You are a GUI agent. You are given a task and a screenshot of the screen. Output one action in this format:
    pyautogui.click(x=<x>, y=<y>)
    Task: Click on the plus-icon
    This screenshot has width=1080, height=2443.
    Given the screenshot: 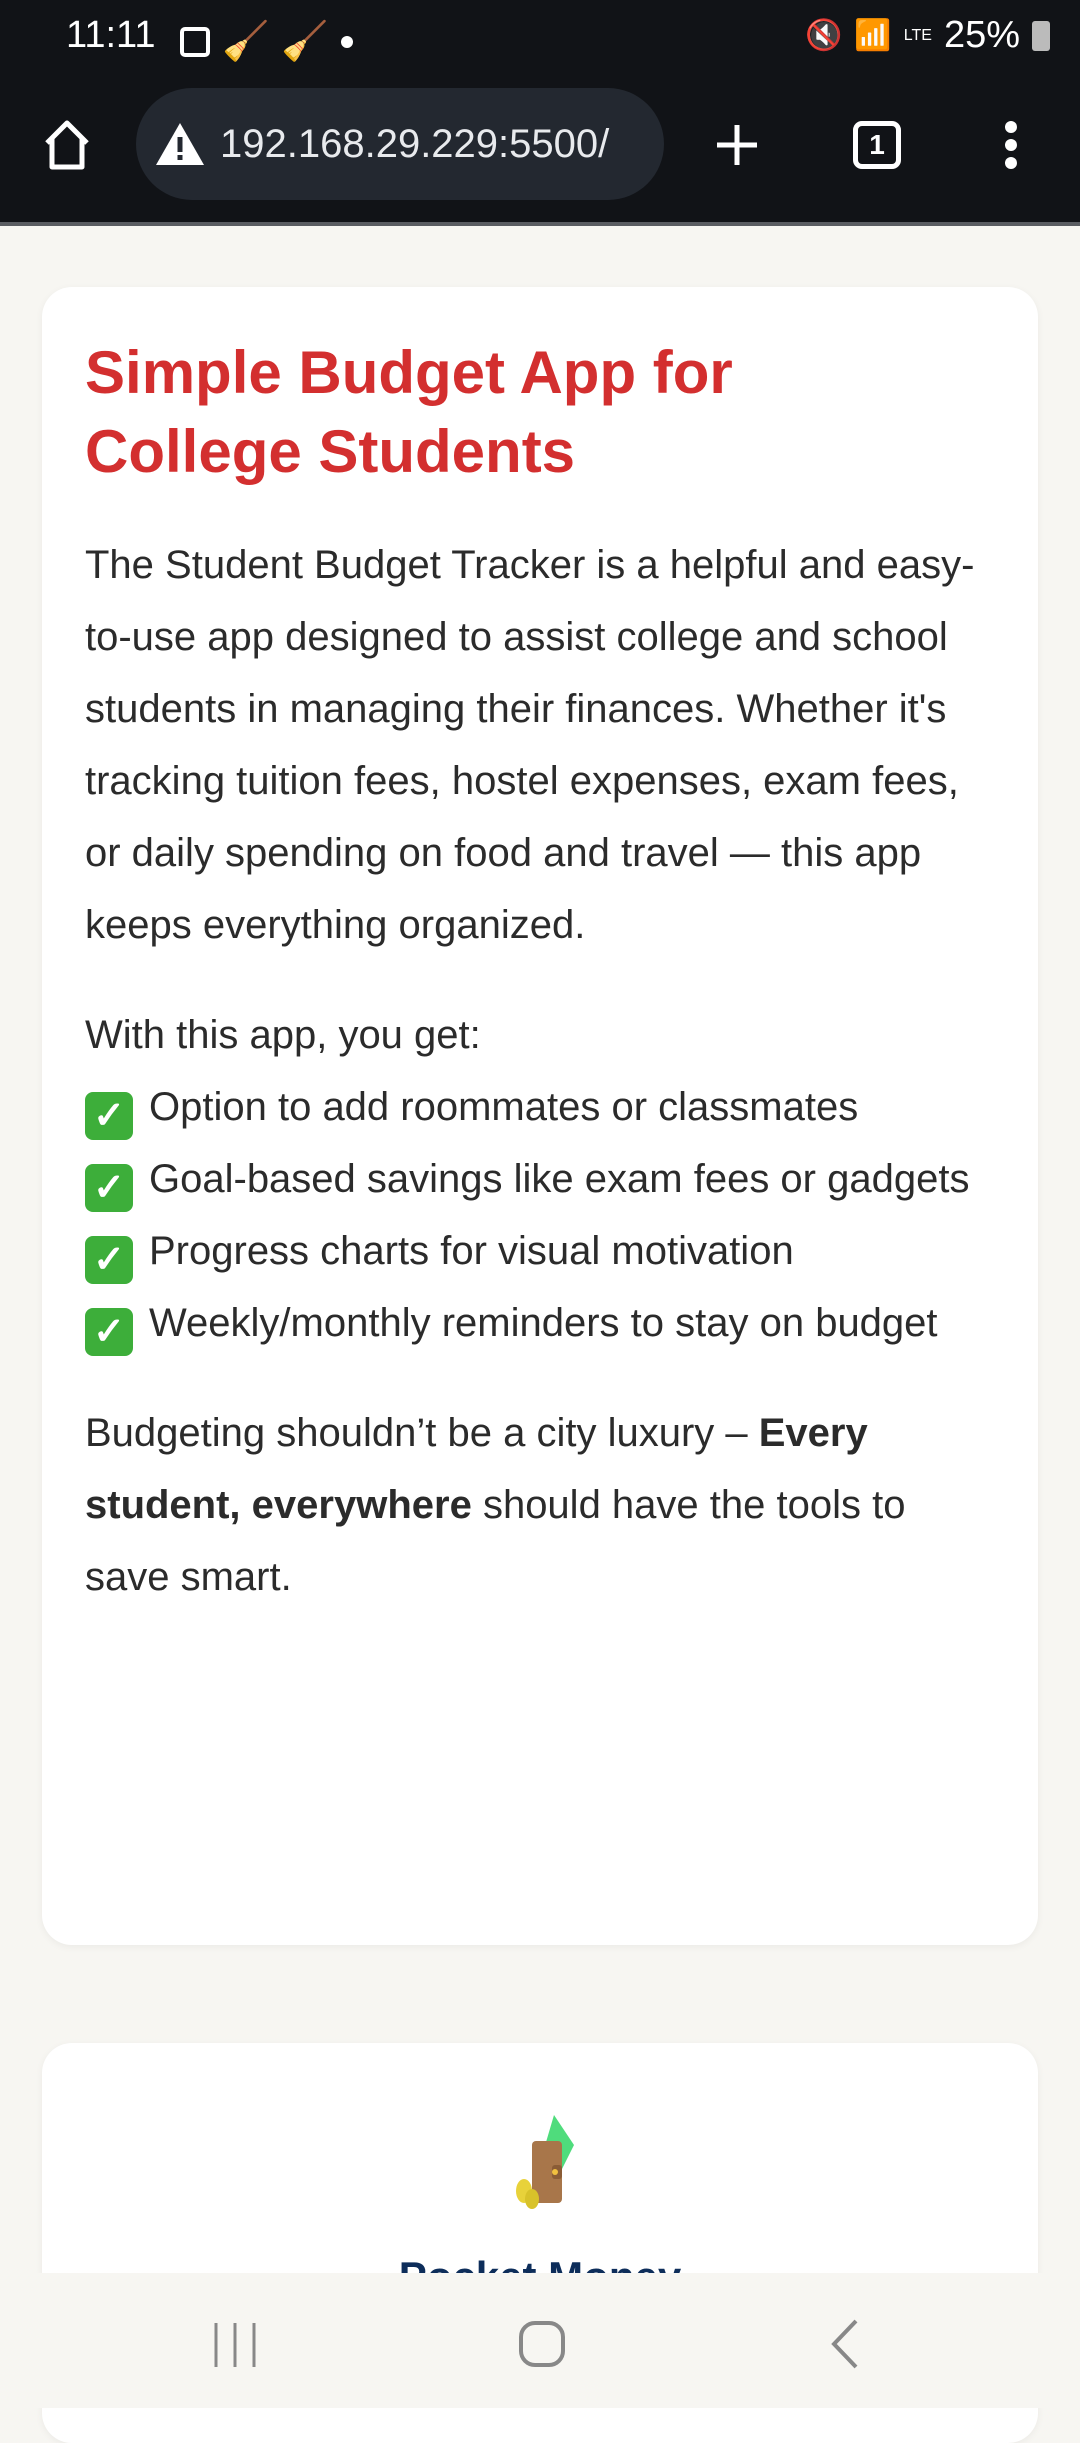 What is the action you would take?
    pyautogui.click(x=737, y=145)
    